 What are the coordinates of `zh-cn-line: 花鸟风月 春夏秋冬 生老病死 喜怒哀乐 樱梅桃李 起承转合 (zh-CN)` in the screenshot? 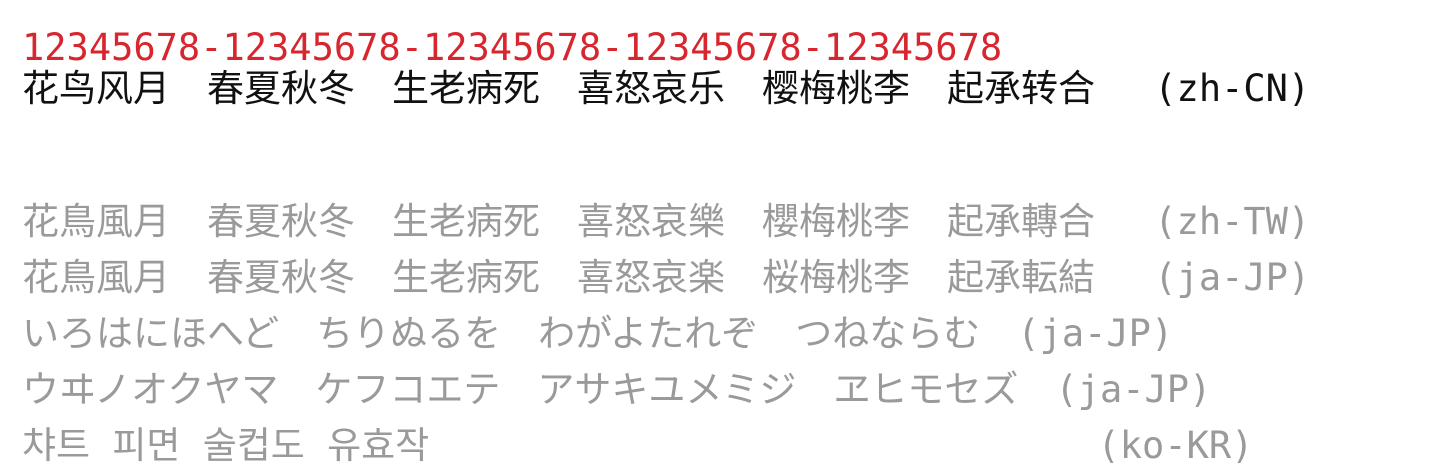 It's located at (666, 88).